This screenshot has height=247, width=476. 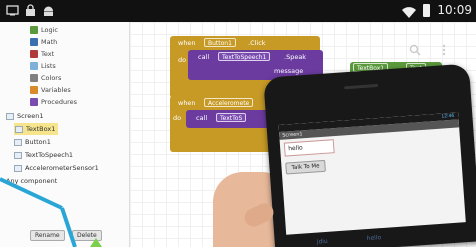 I want to click on variables-swatch-icon, so click(x=34, y=90).